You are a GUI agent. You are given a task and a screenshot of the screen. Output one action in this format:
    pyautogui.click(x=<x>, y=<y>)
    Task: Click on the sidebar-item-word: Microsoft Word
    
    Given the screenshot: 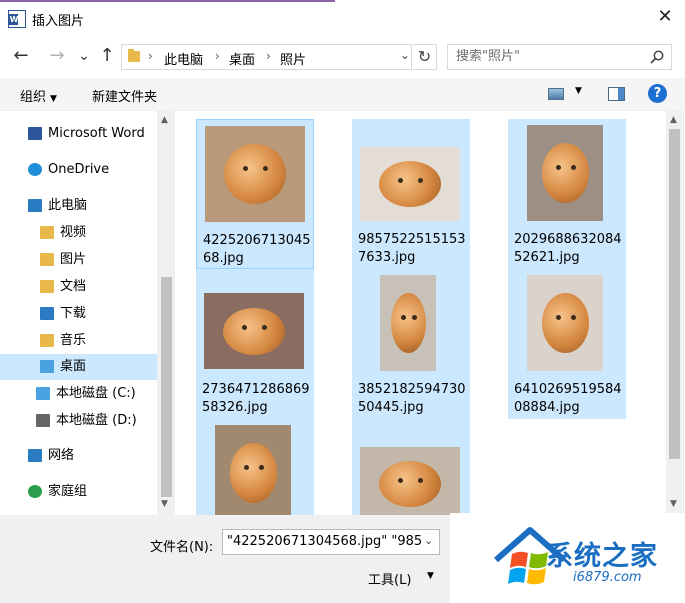 What is the action you would take?
    pyautogui.click(x=78, y=134)
    